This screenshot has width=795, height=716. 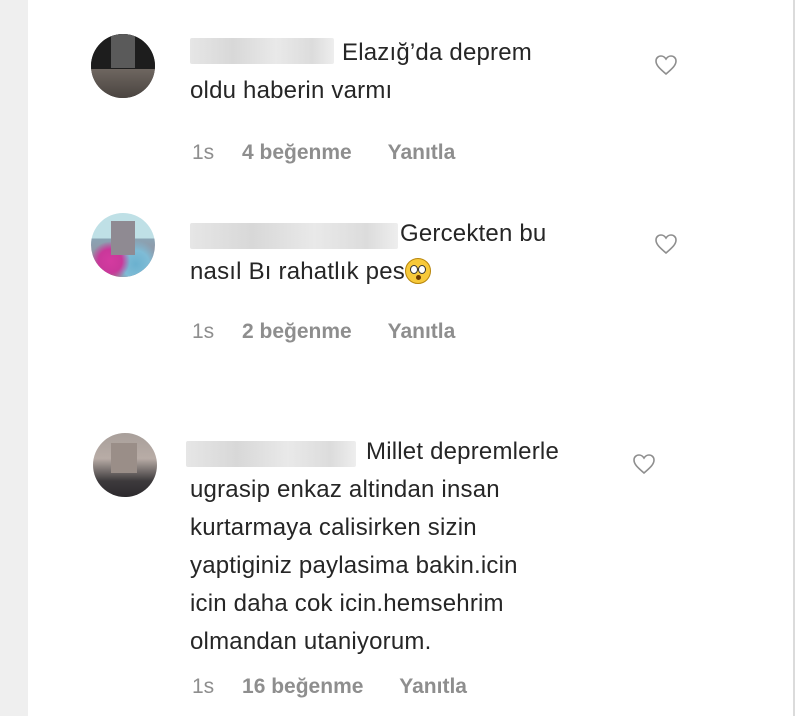 I want to click on comment-meta: 1s 16 beğenme Yanıtla, so click(x=329, y=687).